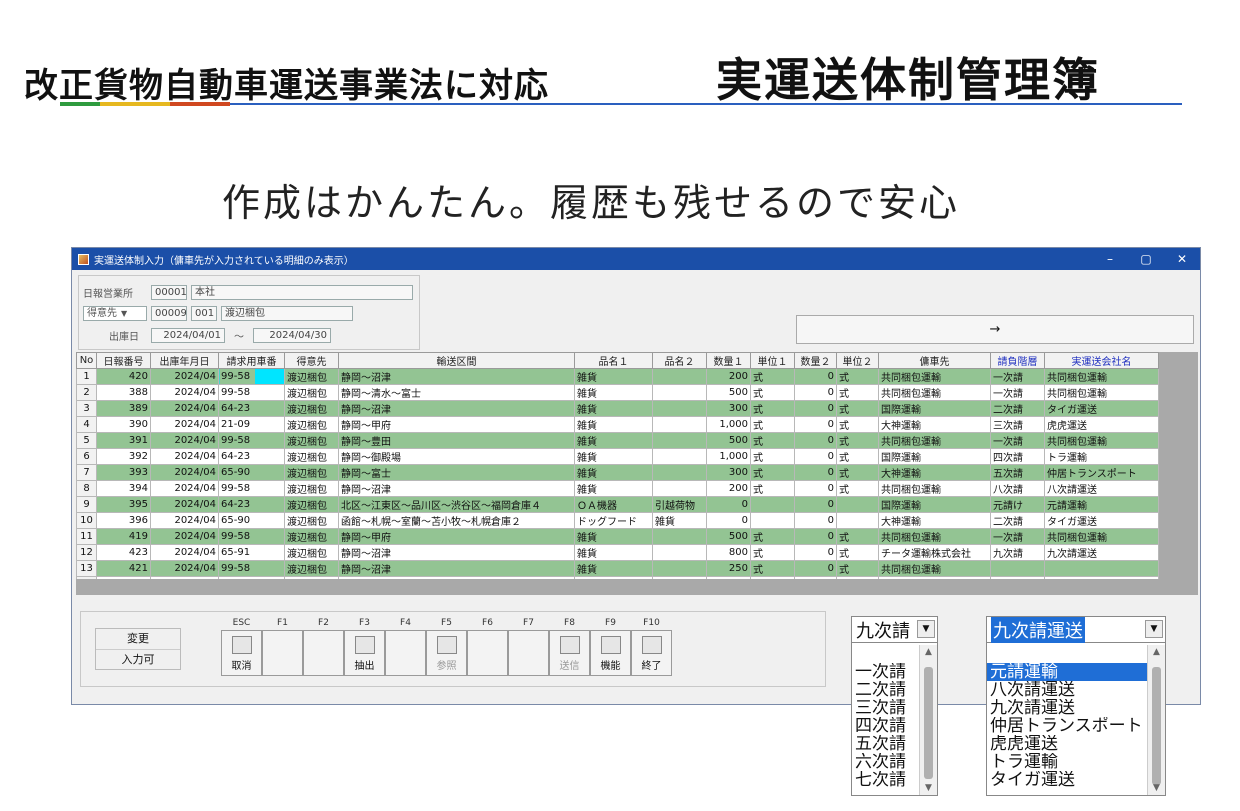  Describe the element at coordinates (405, 653) in the screenshot. I see `fkey-button-f4` at that location.